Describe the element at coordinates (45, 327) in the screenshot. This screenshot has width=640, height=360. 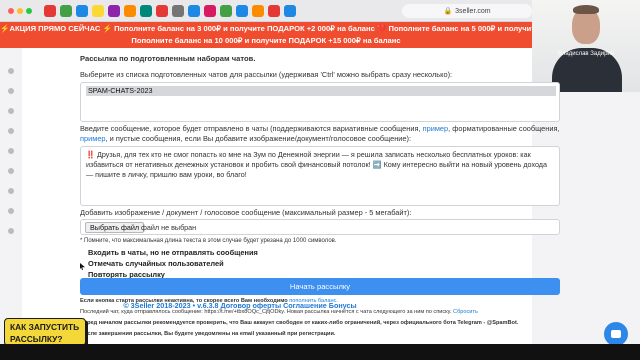
I see `sticker-line-1: КАК ЗАПУСТИТЬ` at that location.